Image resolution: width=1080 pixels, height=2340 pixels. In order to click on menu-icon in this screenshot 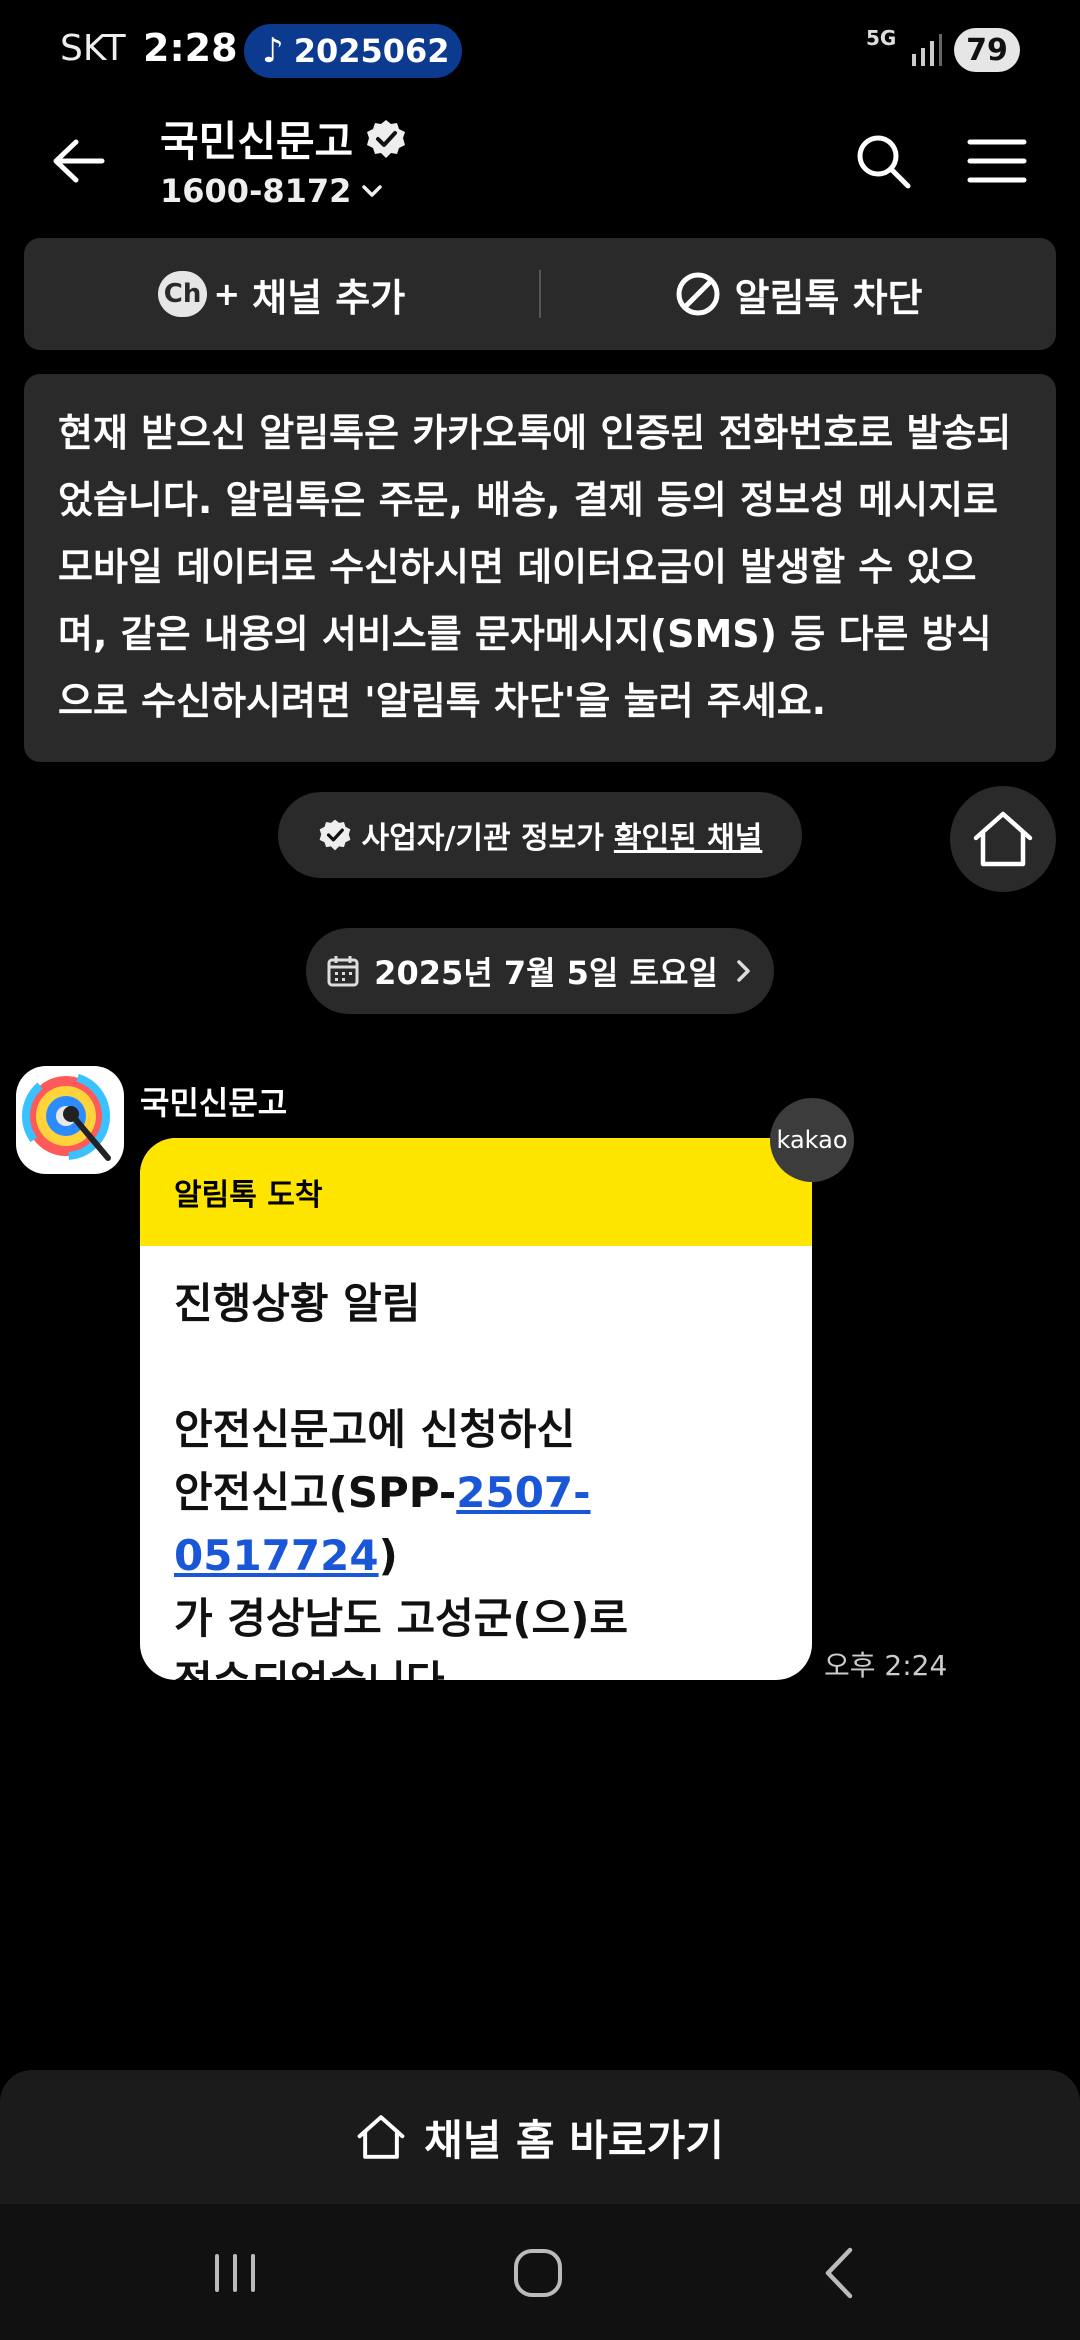, I will do `click(997, 161)`.